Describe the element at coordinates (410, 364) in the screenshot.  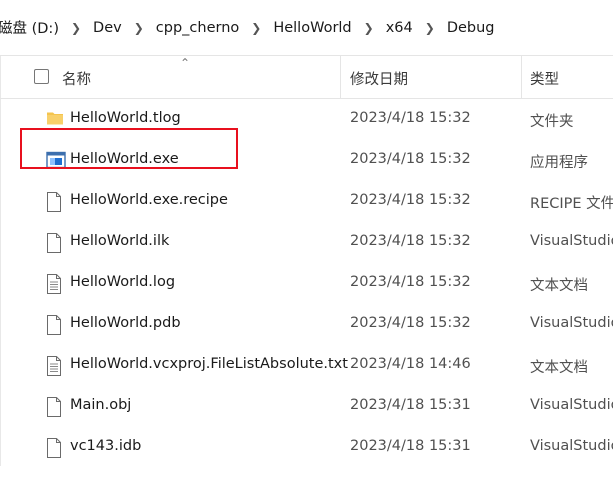
I see `file-date: 2023/4/18 14:46` at that location.